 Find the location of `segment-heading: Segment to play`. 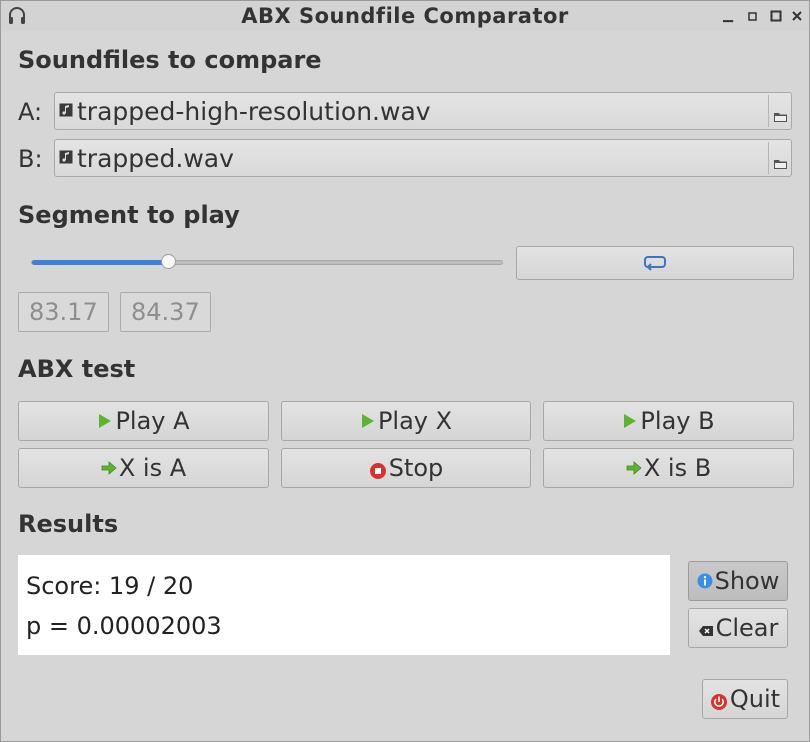

segment-heading: Segment to play is located at coordinates (129, 215).